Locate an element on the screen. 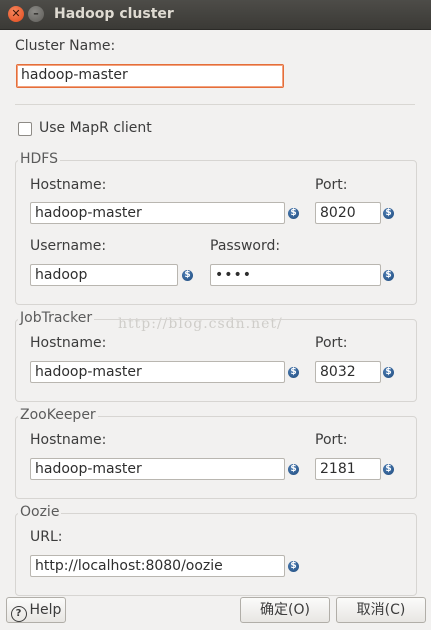 This screenshot has width=431, height=630. hdfs-password-input: •••• is located at coordinates (295, 275).